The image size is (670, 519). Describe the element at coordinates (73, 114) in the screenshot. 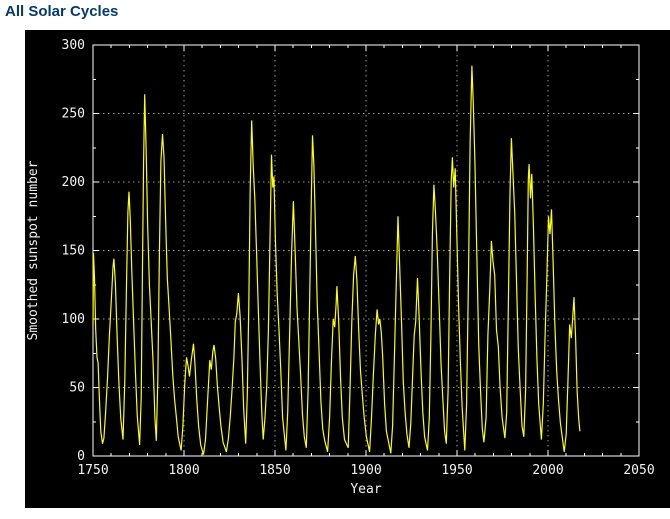

I see `y-tick-label: 250` at that location.